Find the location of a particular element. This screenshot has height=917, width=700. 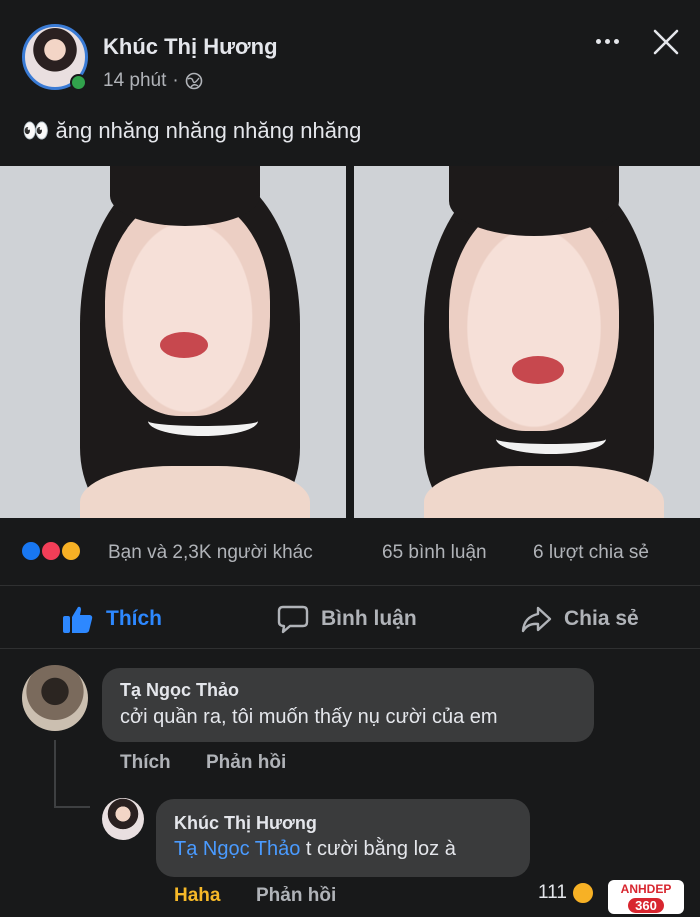

reply-reply-button: Phản hồi is located at coordinates (296, 896).